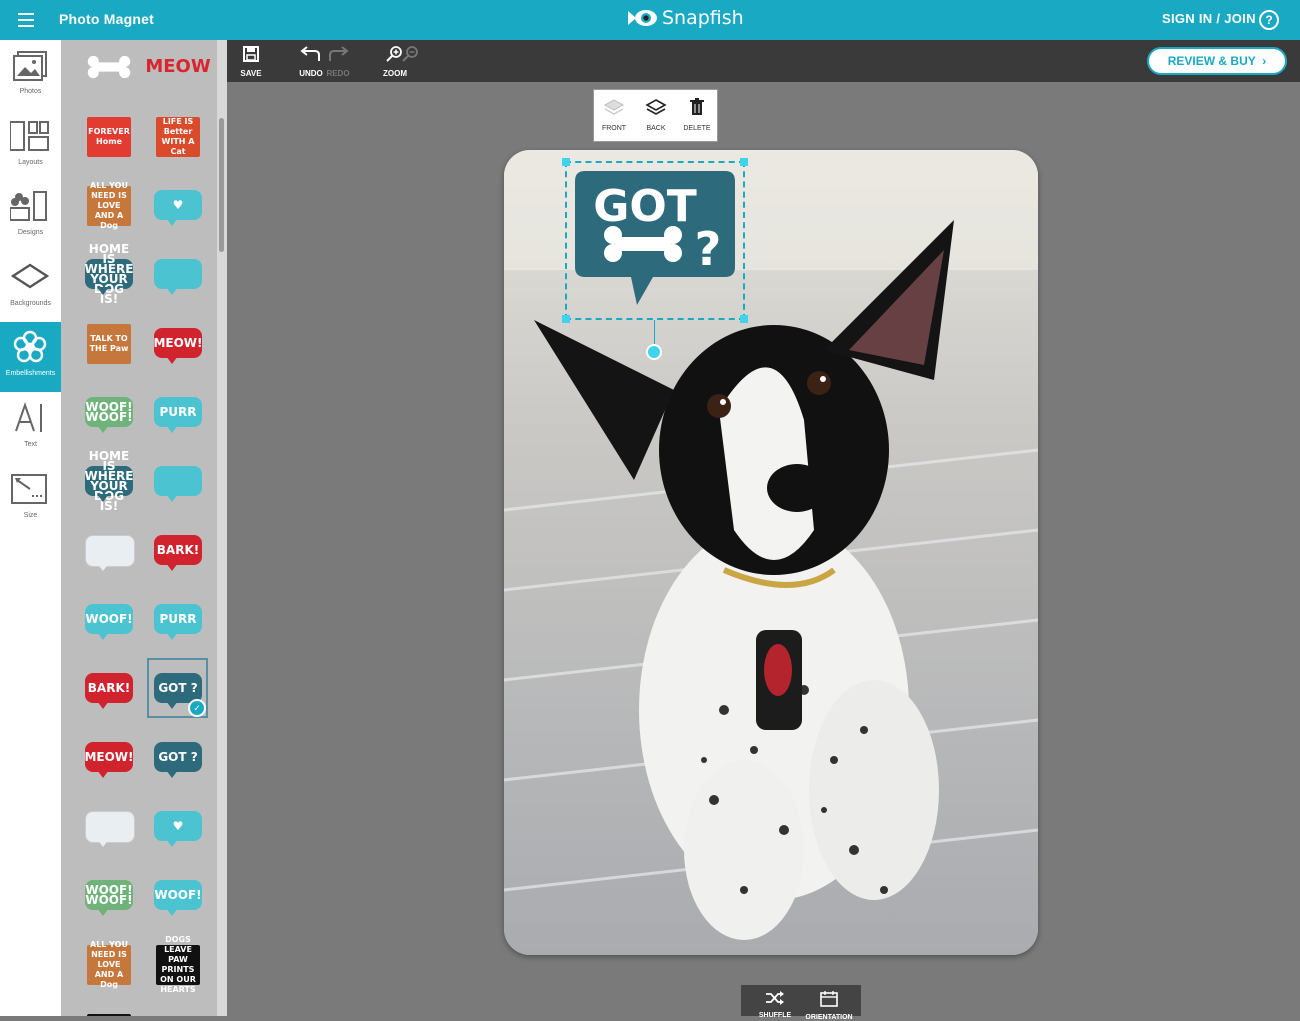 This screenshot has width=1300, height=1021. Describe the element at coordinates (30, 232) in the screenshot. I see `nav-label: Designs` at that location.